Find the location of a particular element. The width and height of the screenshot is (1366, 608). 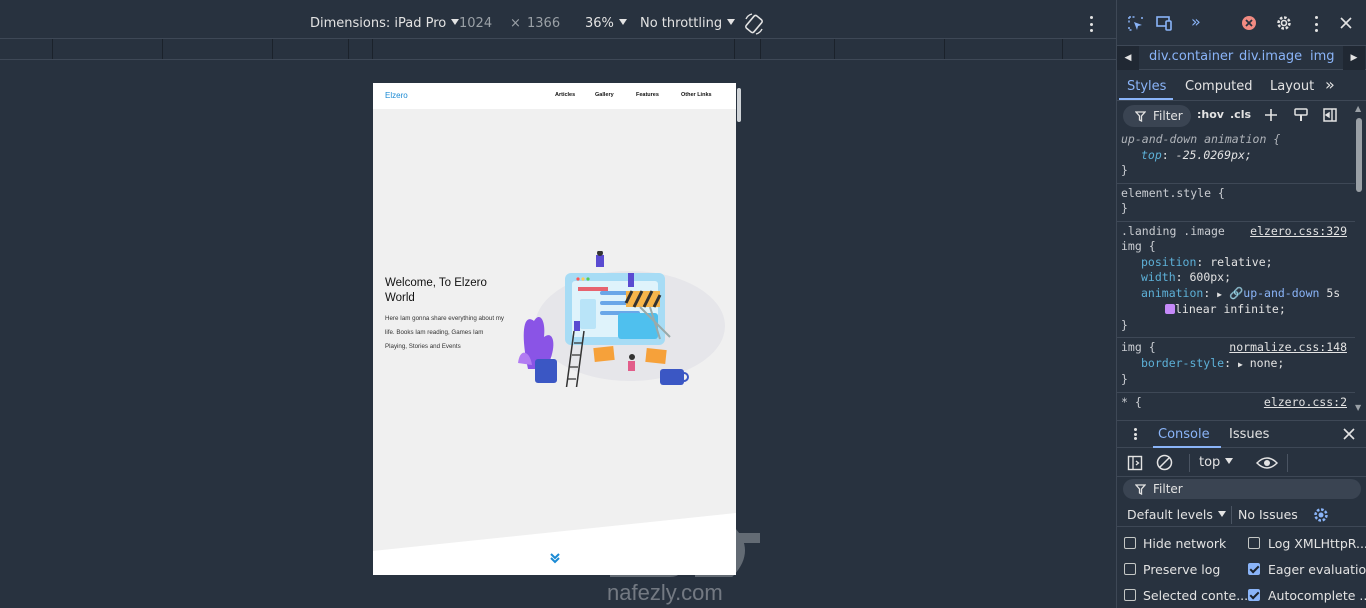

styles-tabbar: Styles Computed Layout » is located at coordinates (1241, 86).